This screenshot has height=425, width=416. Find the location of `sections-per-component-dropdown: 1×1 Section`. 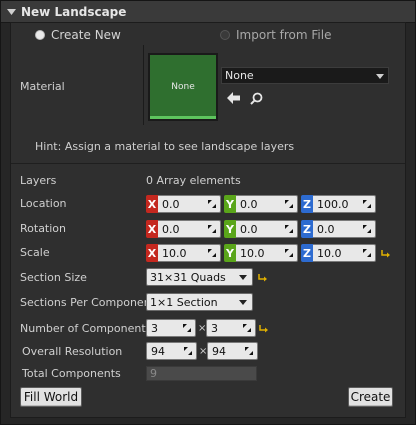

sections-per-component-dropdown: 1×1 Section is located at coordinates (199, 302).